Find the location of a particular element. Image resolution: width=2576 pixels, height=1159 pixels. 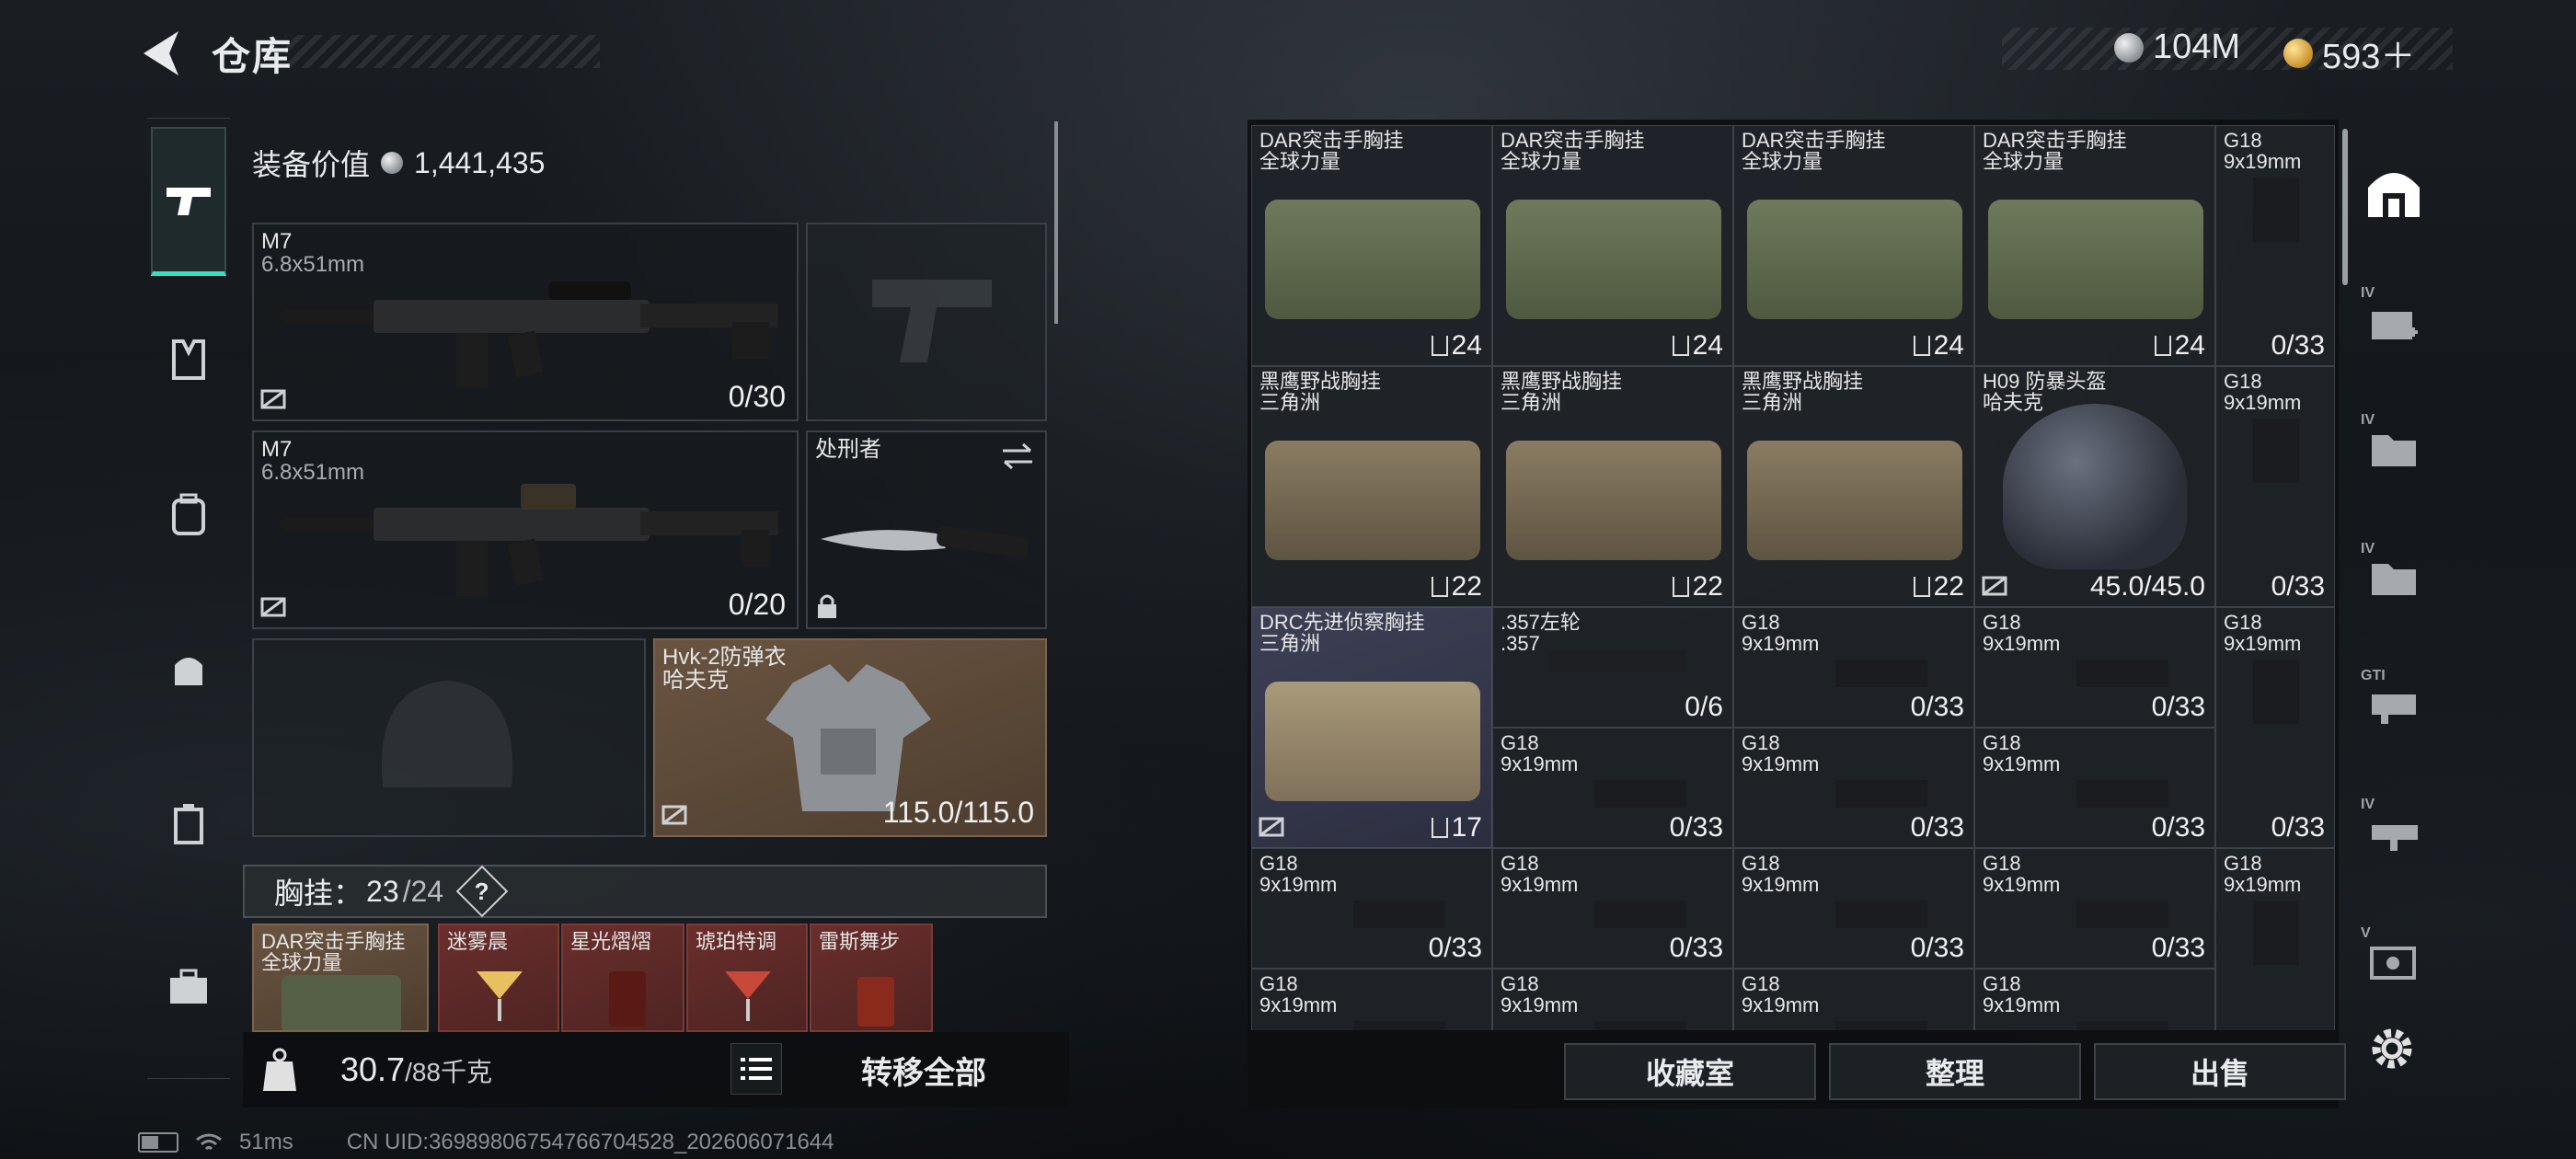

item-ammo: 0/33 is located at coordinates (2178, 948).